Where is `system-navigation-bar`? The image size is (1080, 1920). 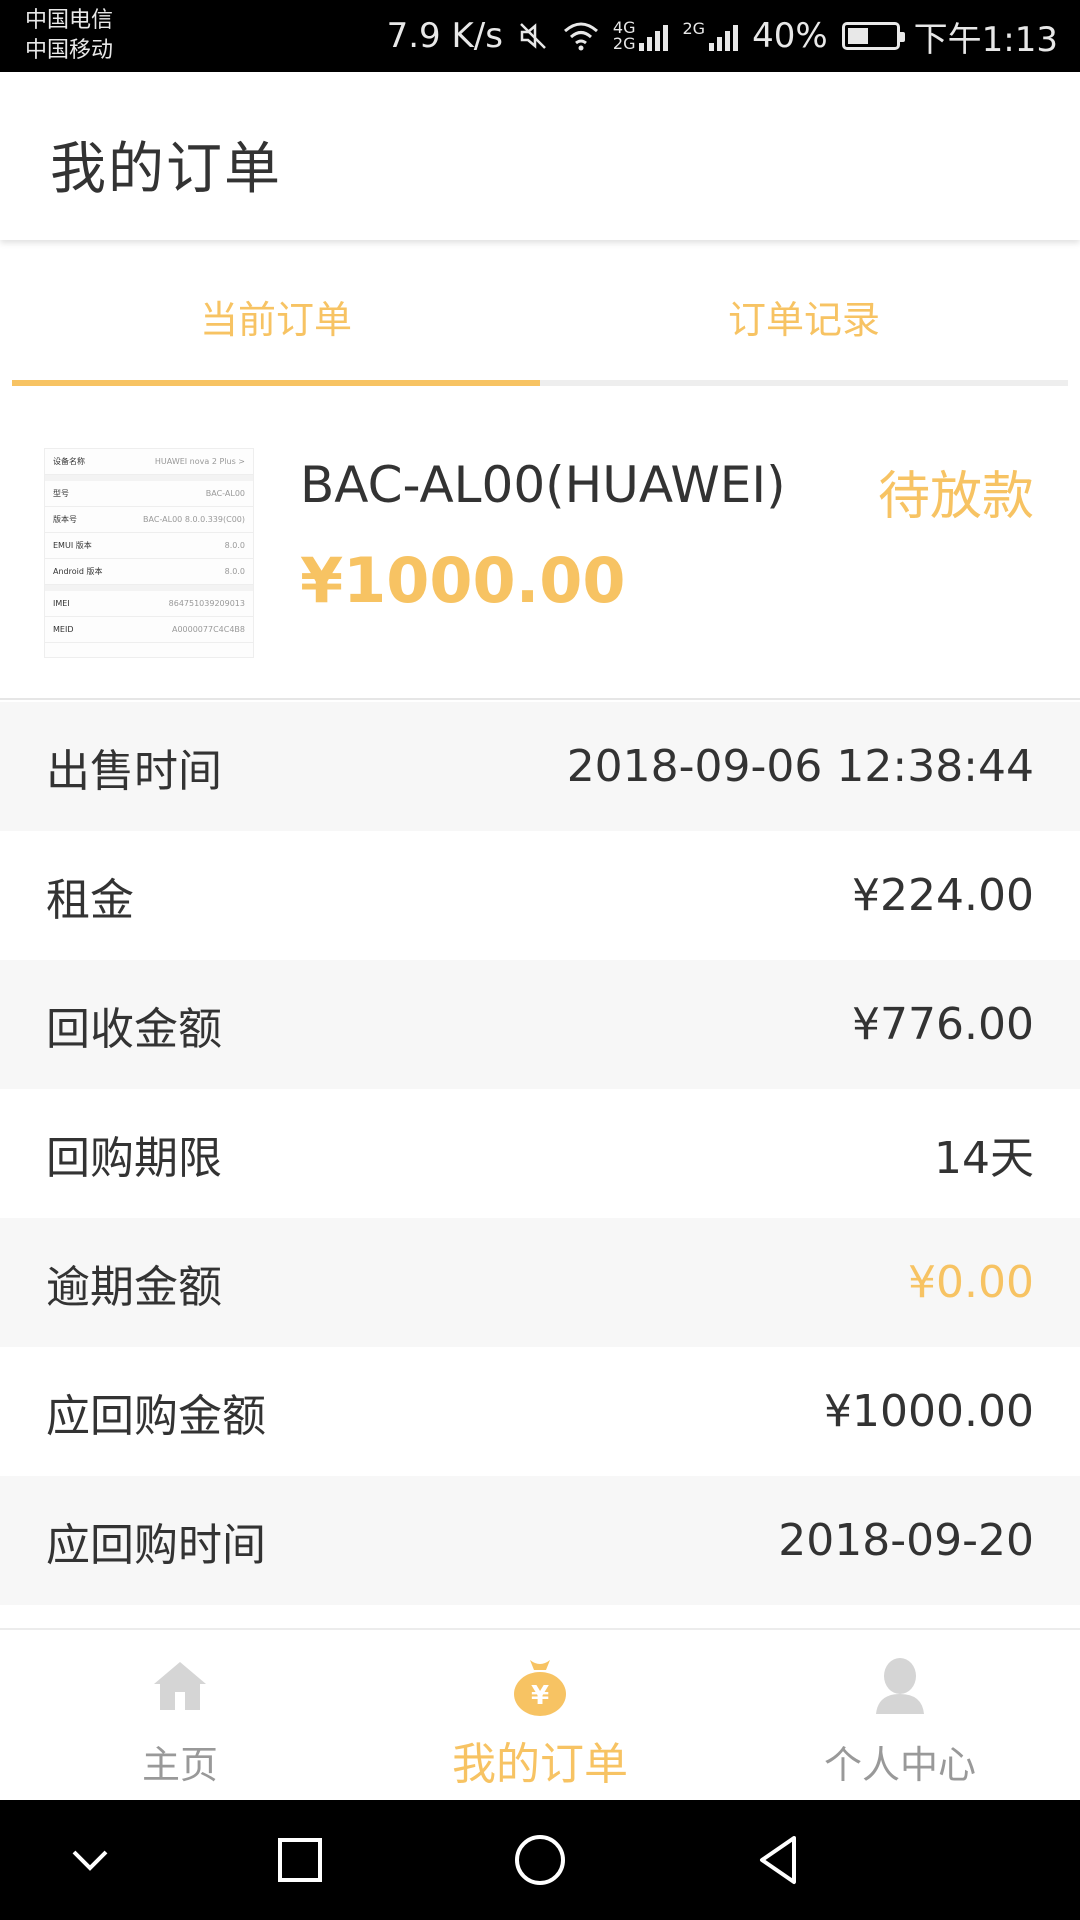
system-navigation-bar is located at coordinates (540, 1860).